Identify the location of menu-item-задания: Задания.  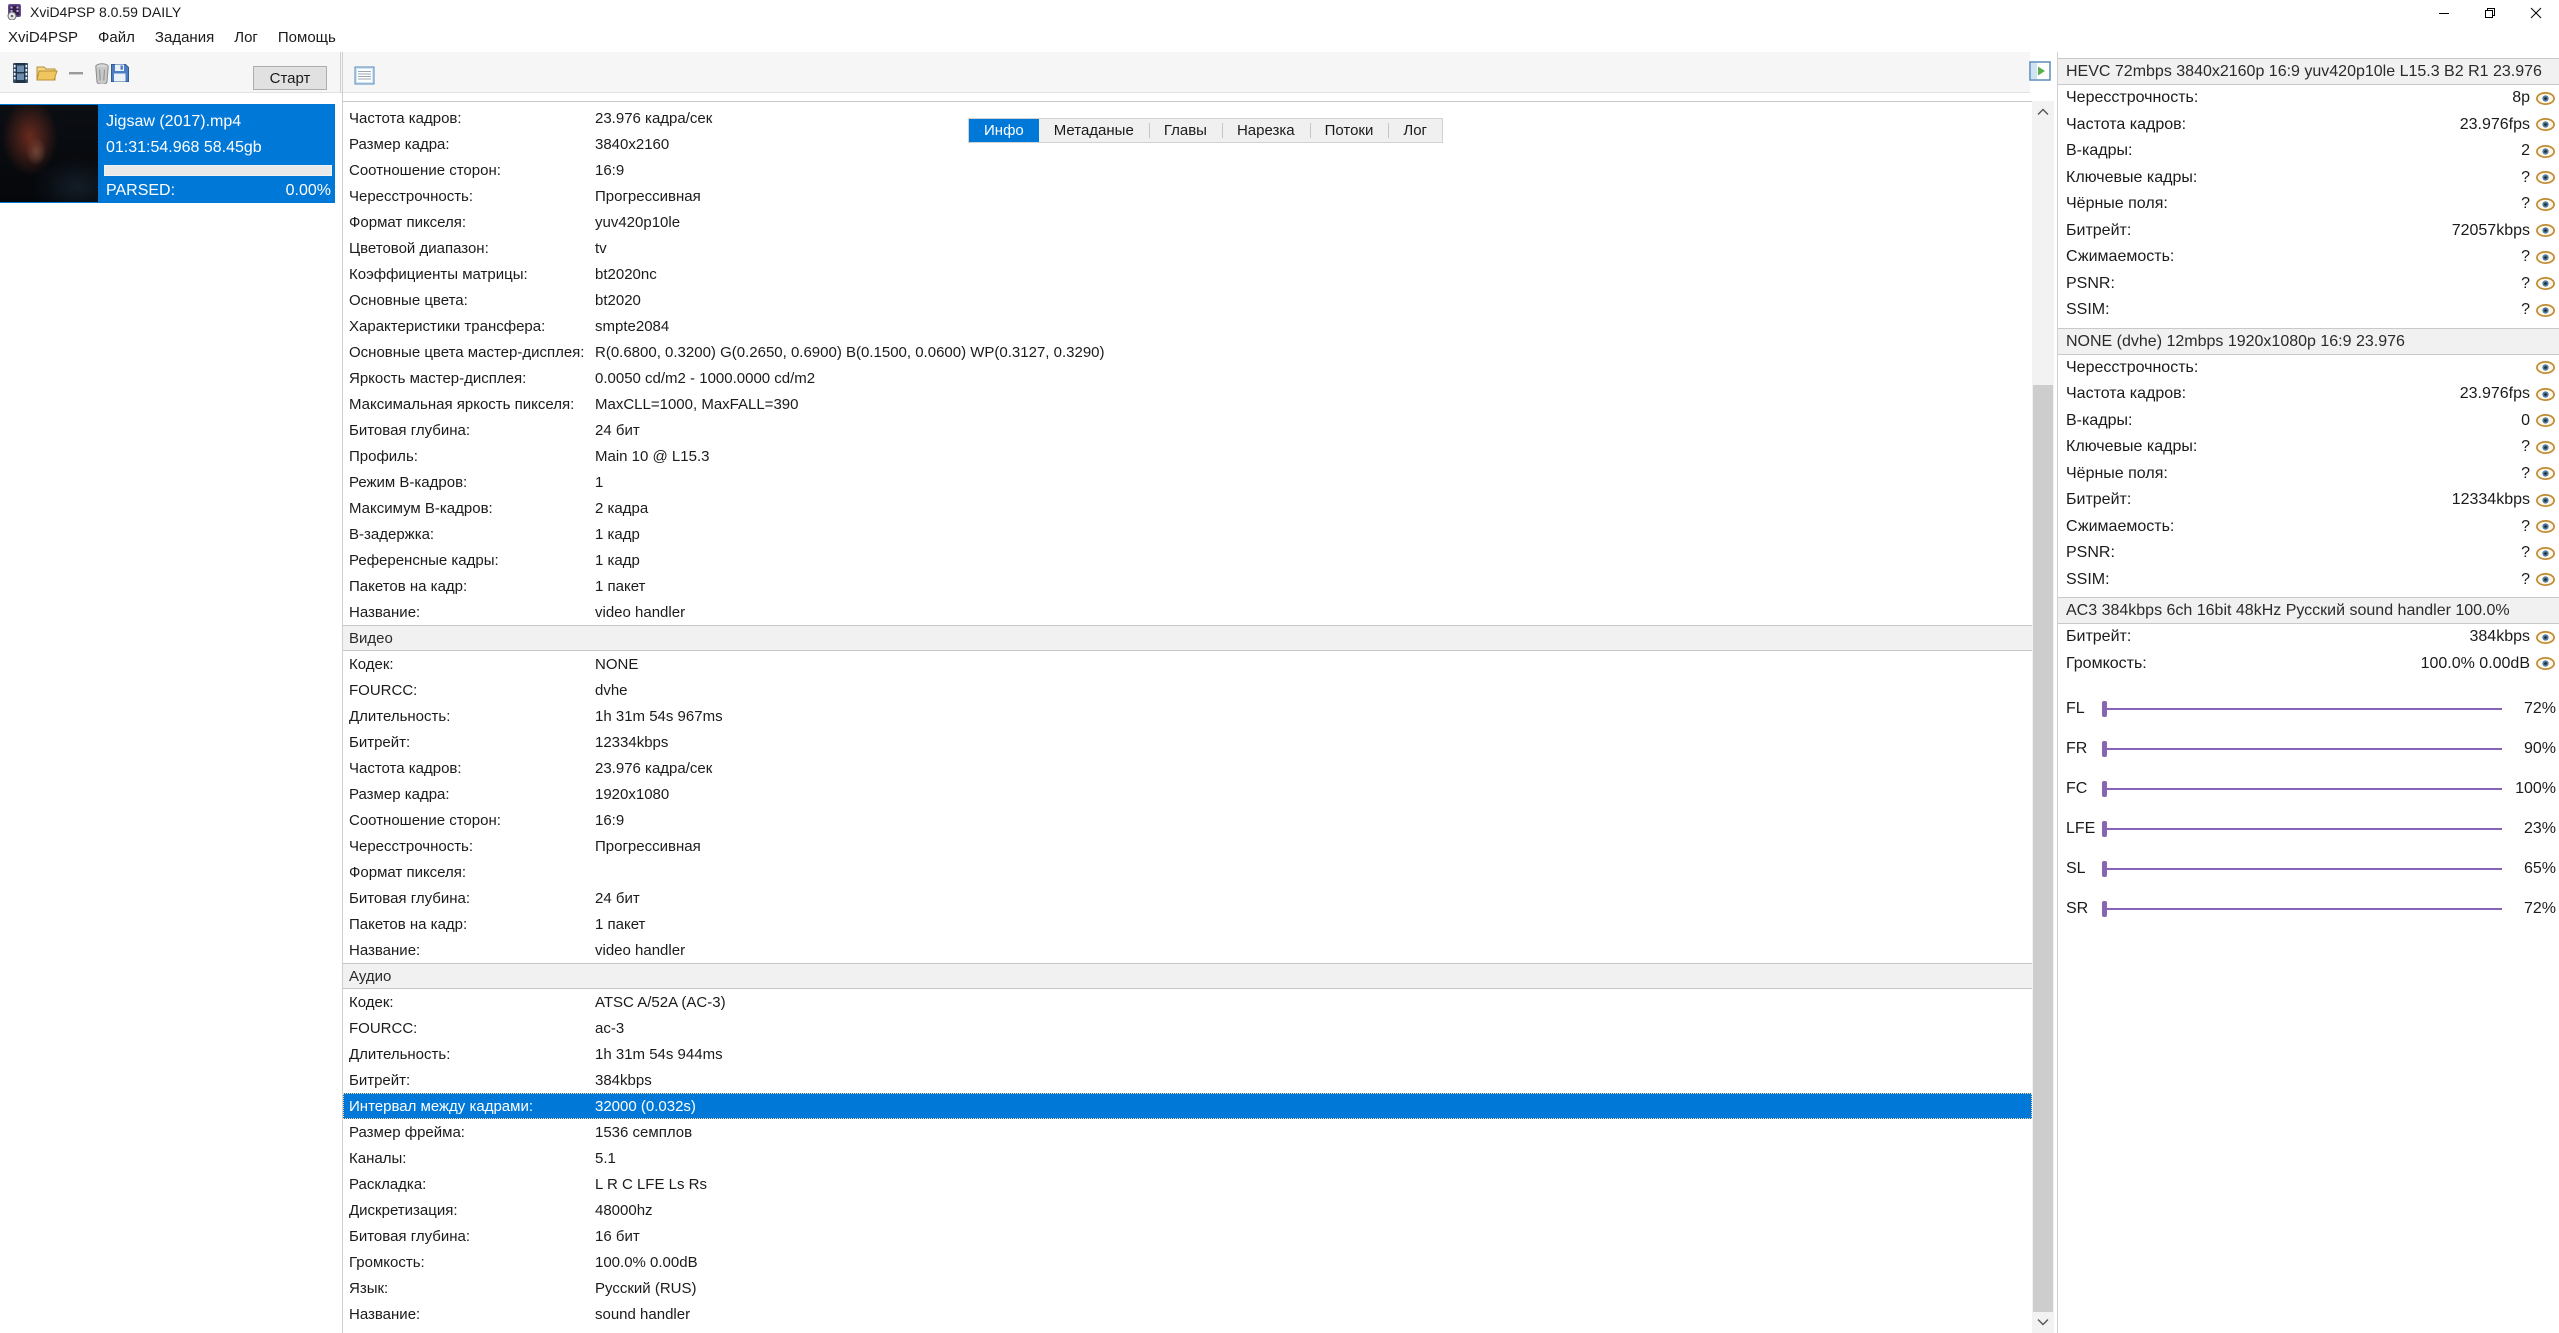
(189, 37).